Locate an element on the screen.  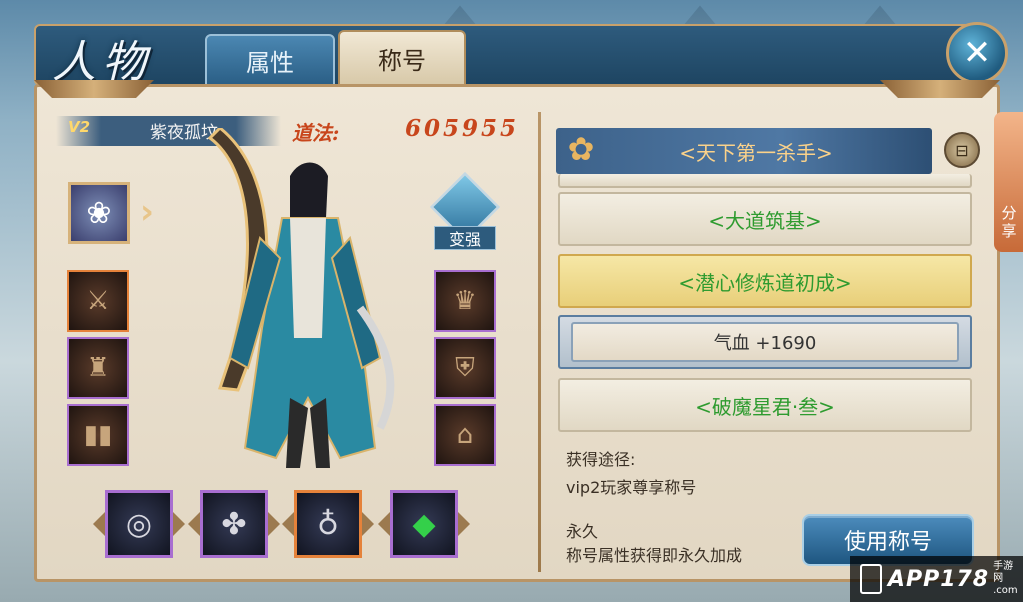
equip-slot-crown: ♛ is located at coordinates (465, 301).